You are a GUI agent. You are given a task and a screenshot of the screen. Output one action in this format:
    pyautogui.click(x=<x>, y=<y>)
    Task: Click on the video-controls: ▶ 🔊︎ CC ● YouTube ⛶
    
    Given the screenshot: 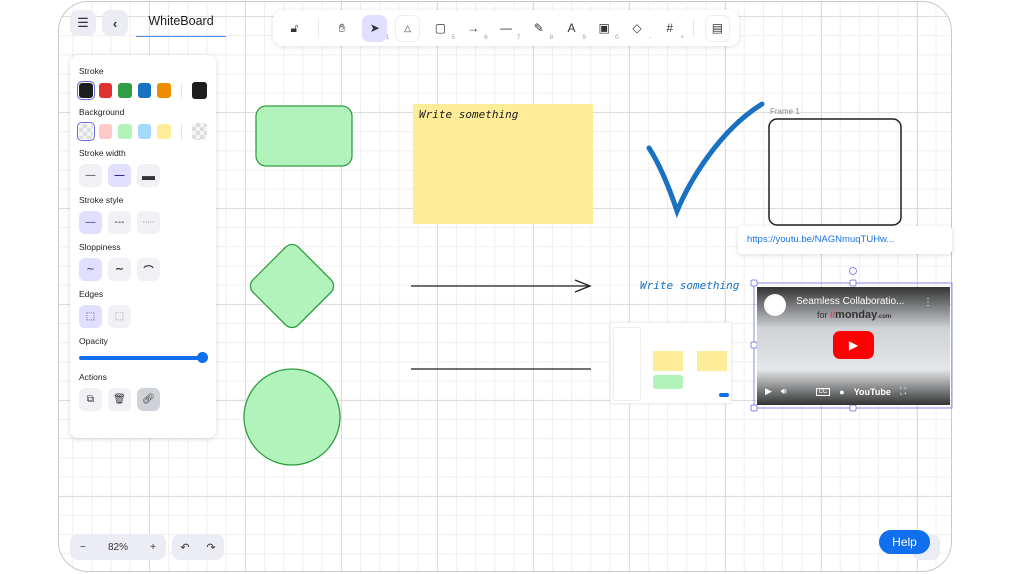 What is the action you would take?
    pyautogui.click(x=855, y=391)
    